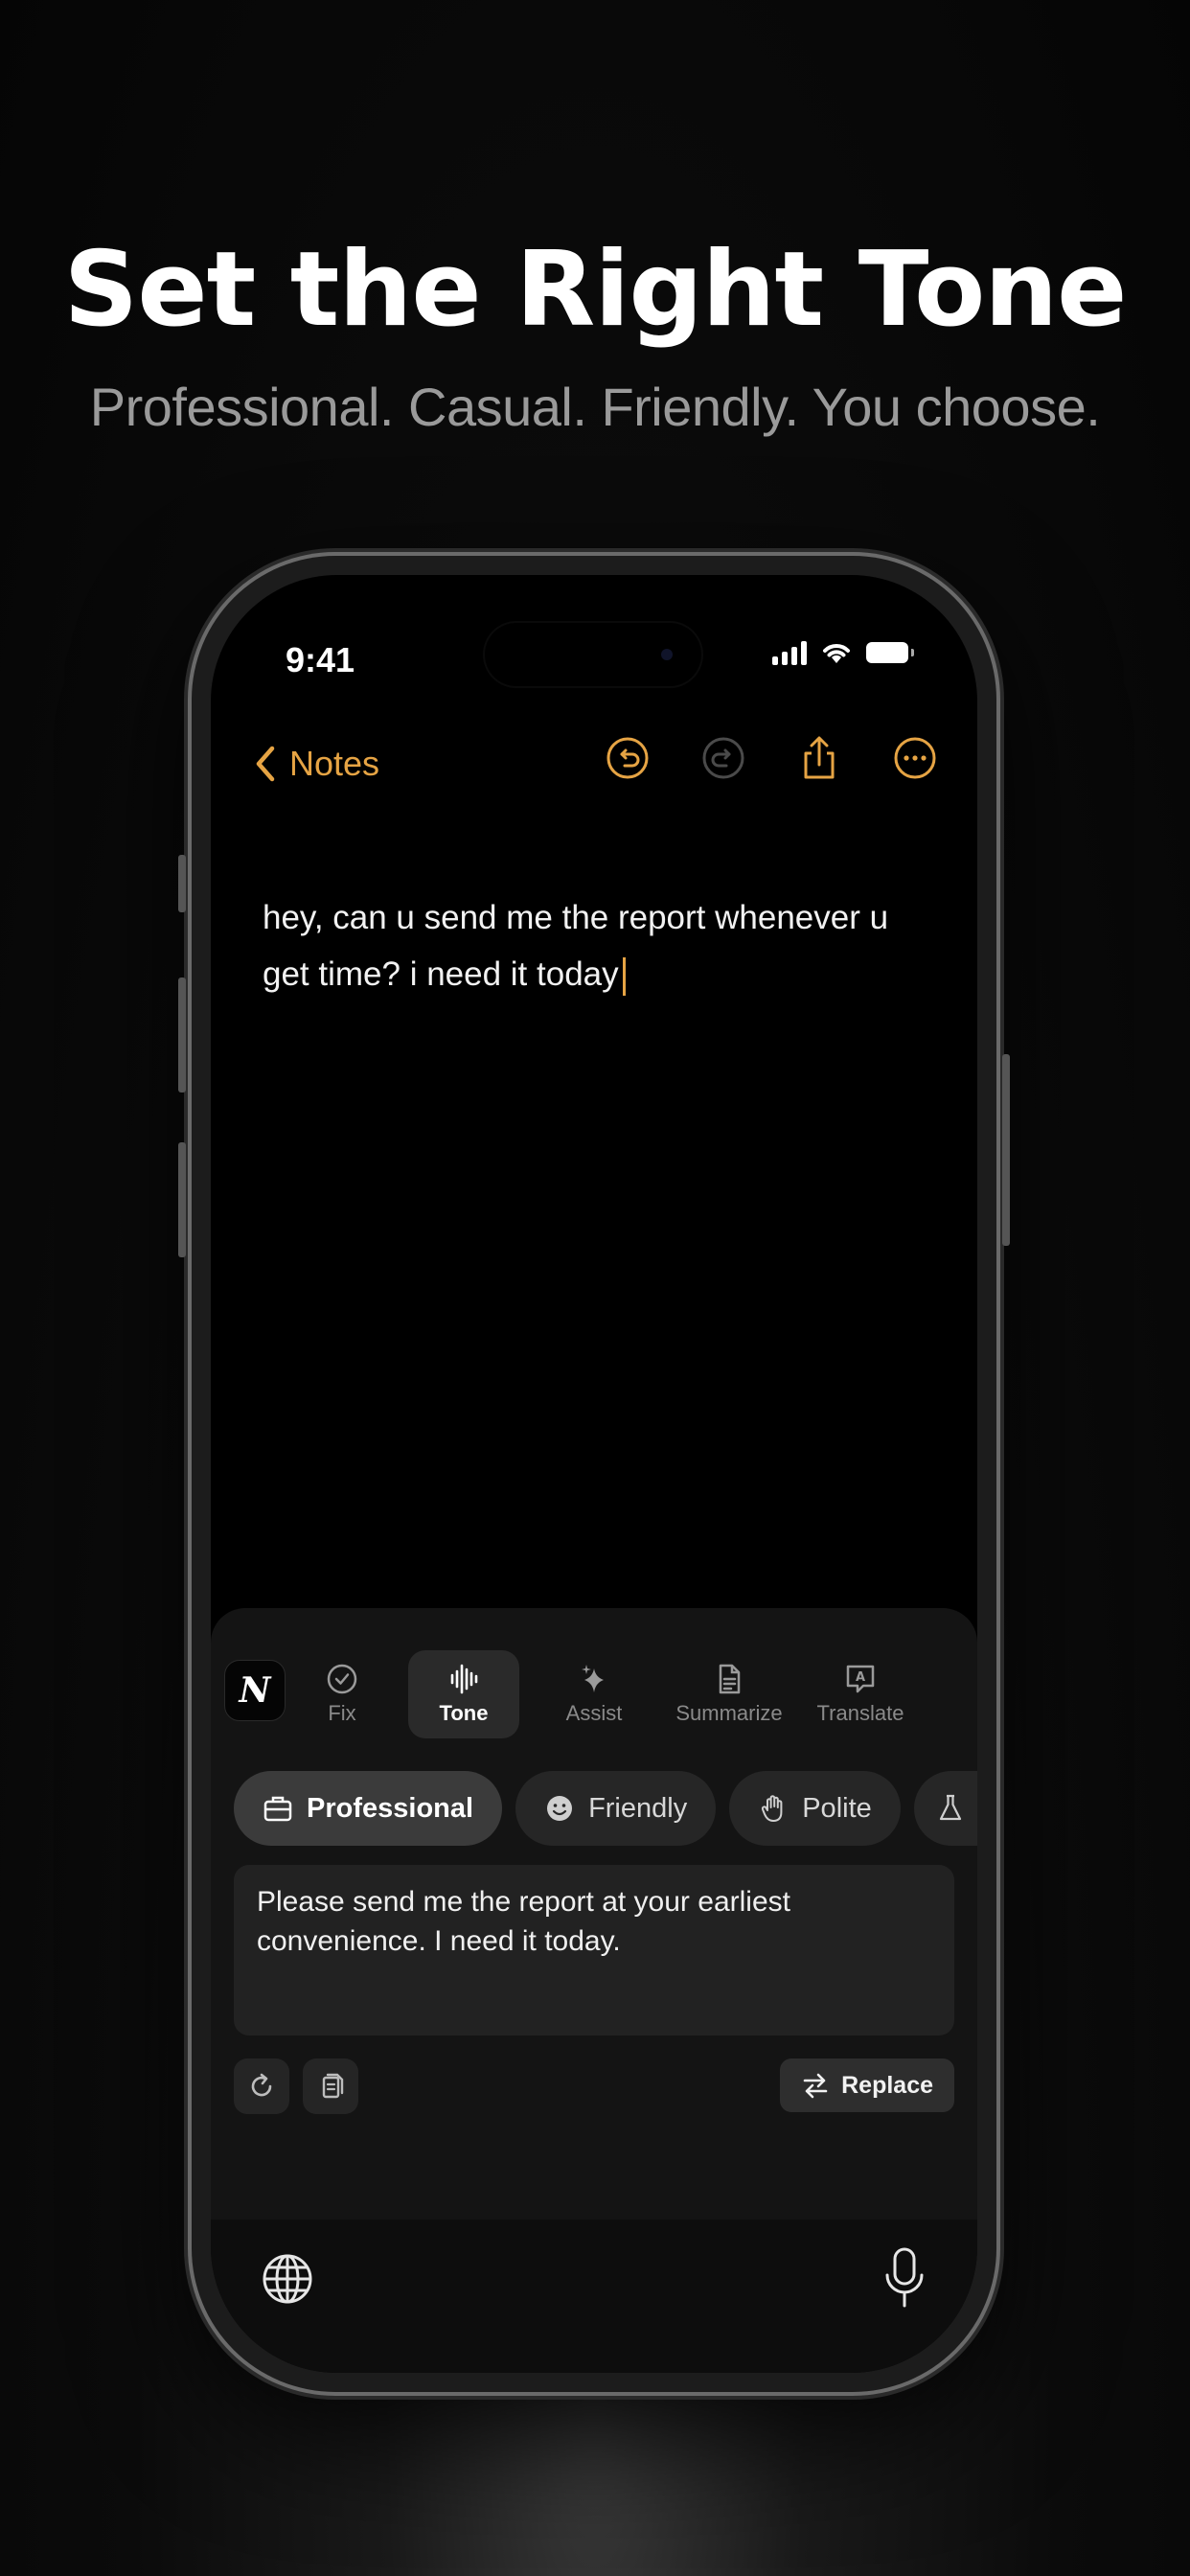  What do you see at coordinates (837, 653) in the screenshot?
I see `wifi-icon` at bounding box center [837, 653].